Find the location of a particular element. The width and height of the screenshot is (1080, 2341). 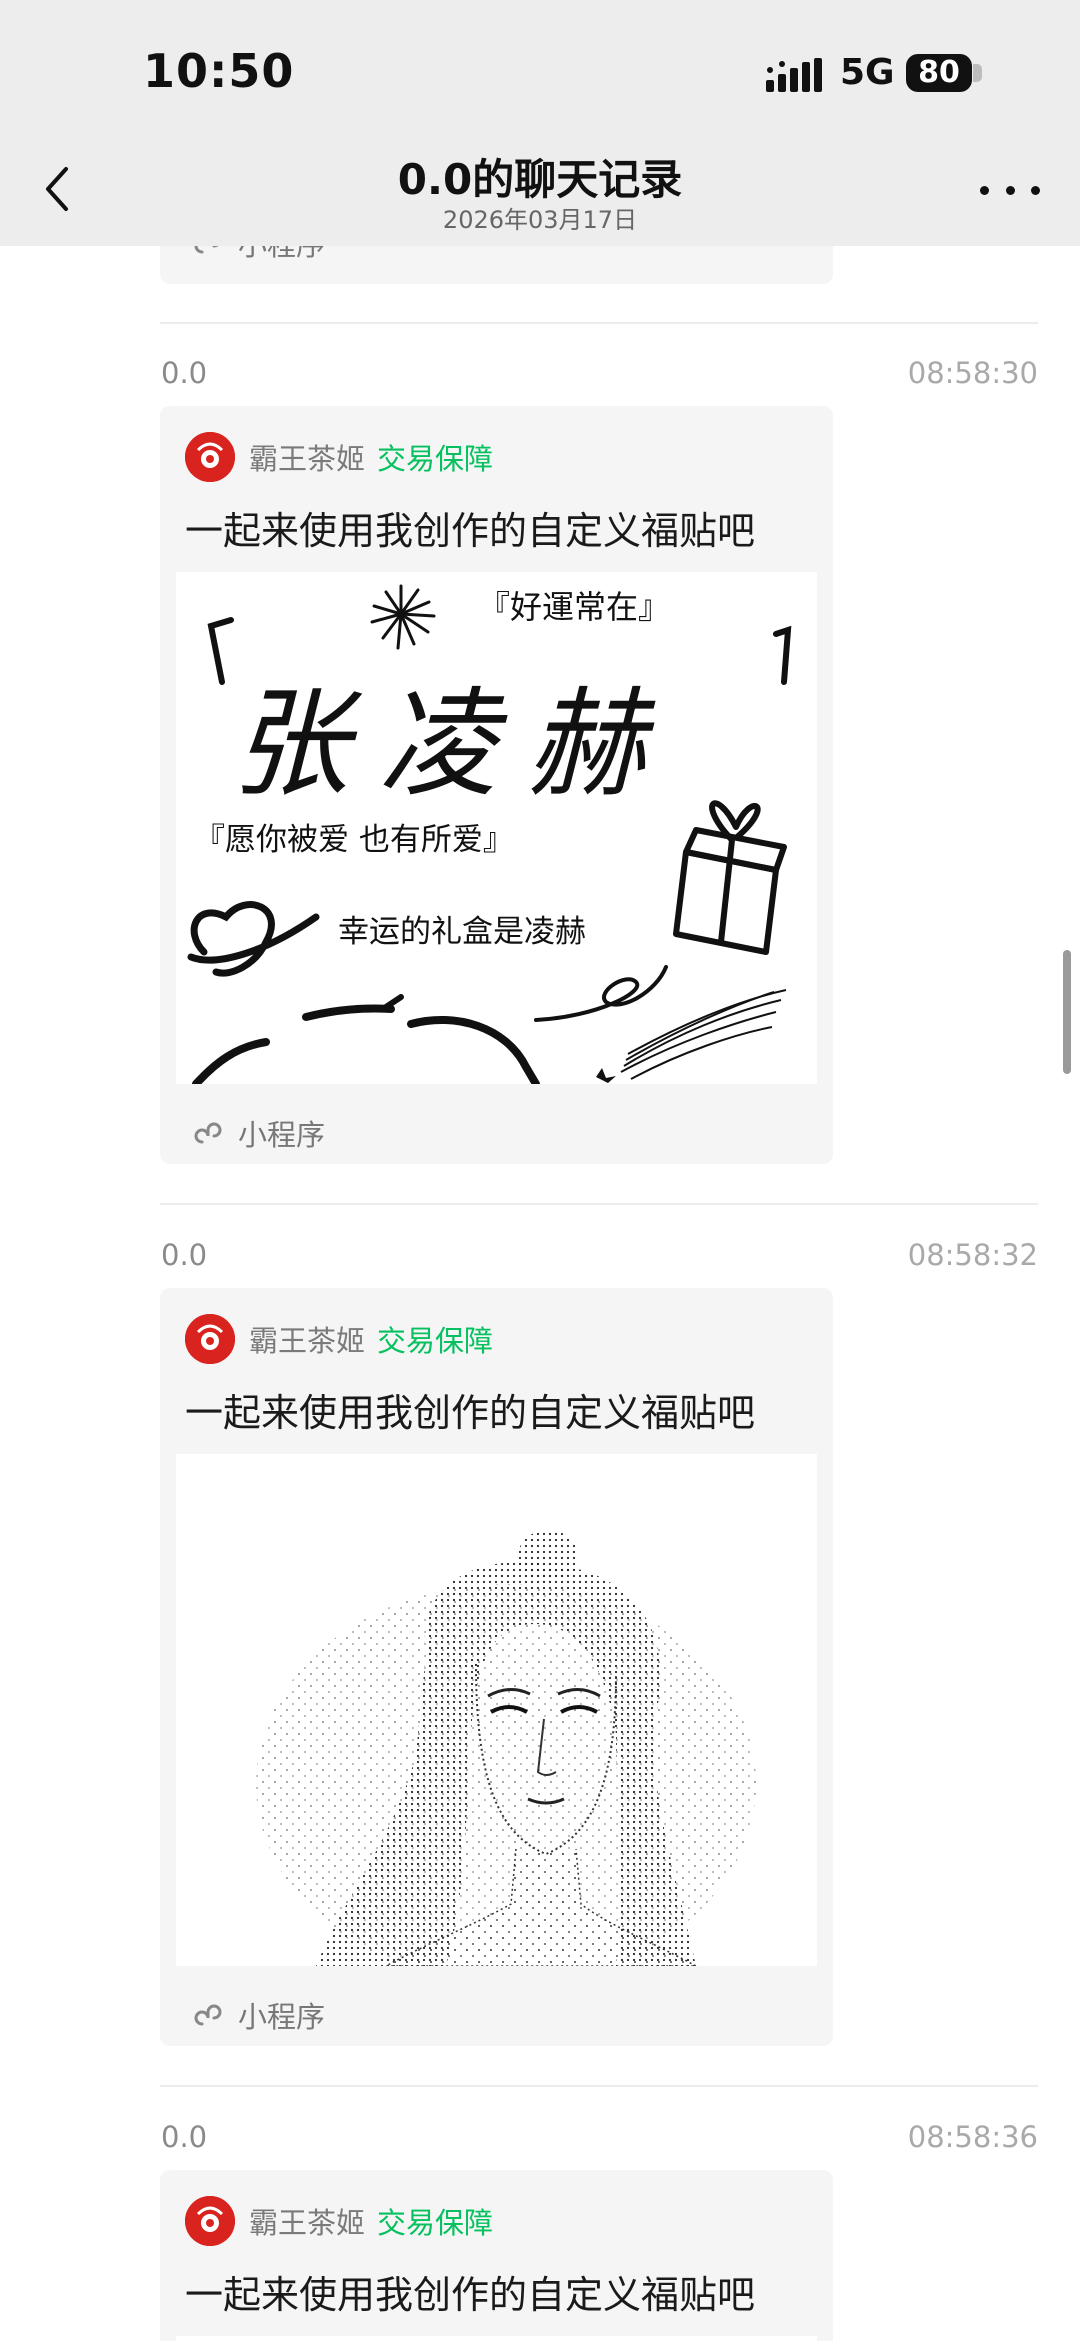

poster-gift-line: 幸运的礼盒是凌赫 is located at coordinates (462, 932).